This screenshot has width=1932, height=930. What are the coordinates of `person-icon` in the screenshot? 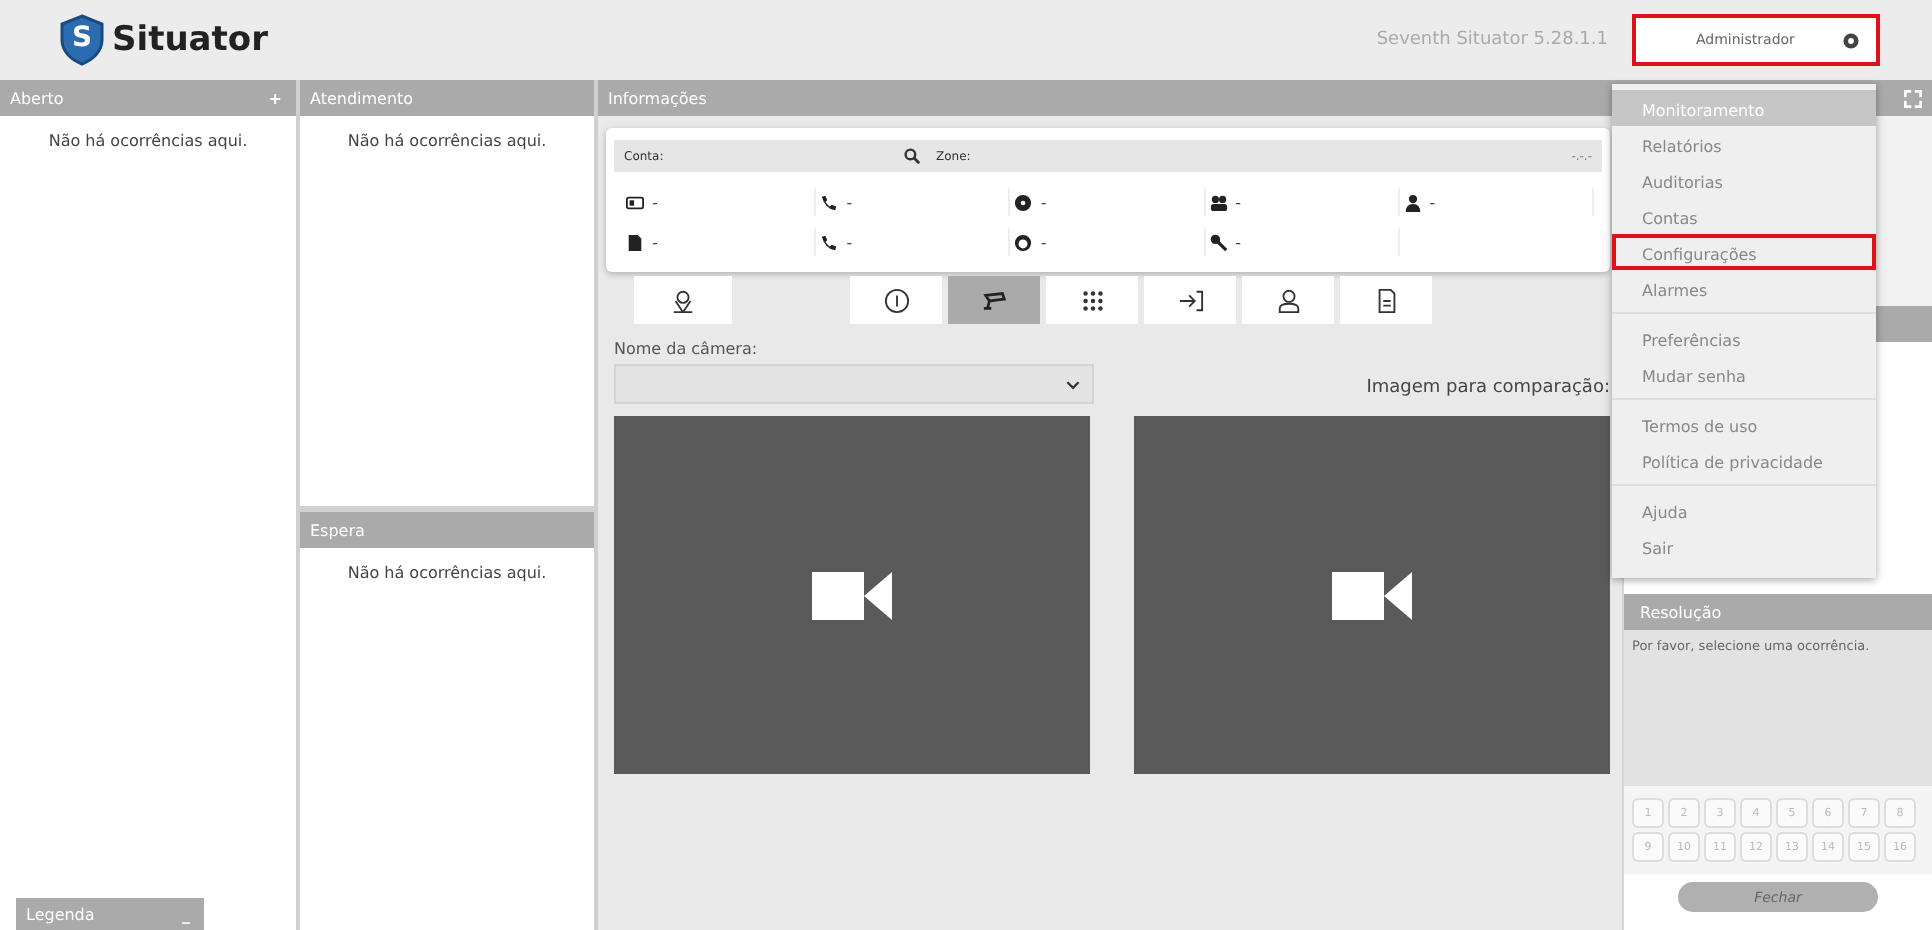 It's located at (1412, 202).